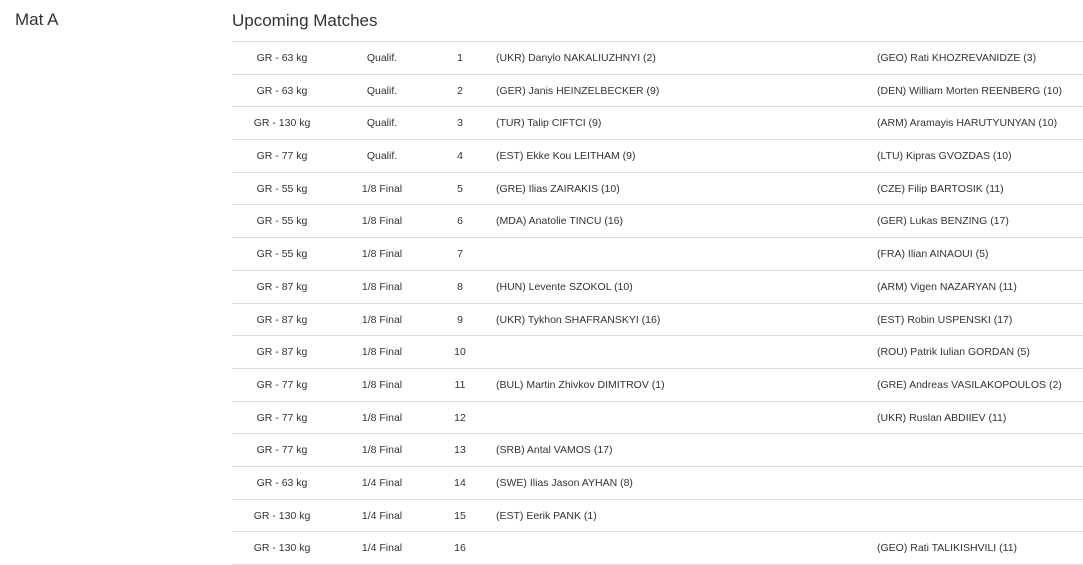 Image resolution: width=1083 pixels, height=565 pixels. What do you see at coordinates (578, 319) in the screenshot?
I see `red-wrestler: (UKR) Tykhon SHAFRANSKYI (16)` at bounding box center [578, 319].